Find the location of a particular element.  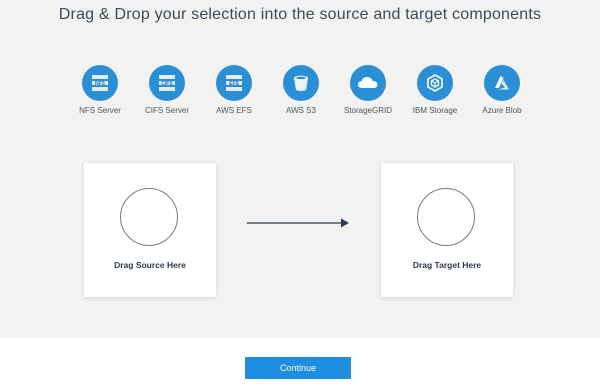

aws-efs-icon: EFS is located at coordinates (234, 83).